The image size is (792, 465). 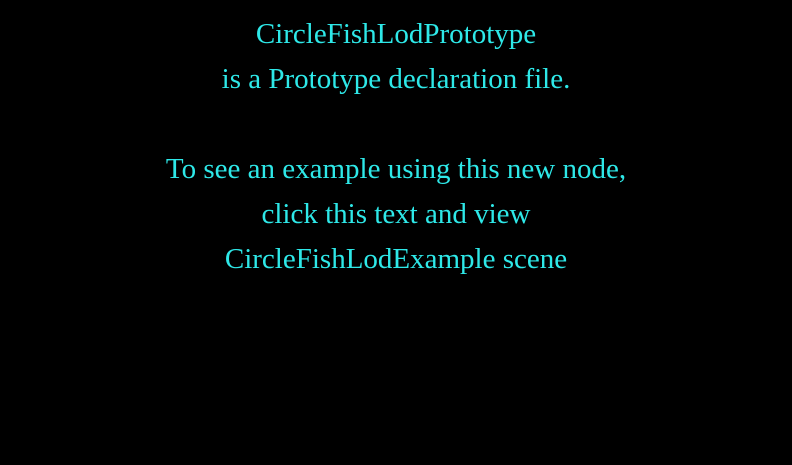 I want to click on example-link-line-2: click this text and view, so click(x=396, y=214).